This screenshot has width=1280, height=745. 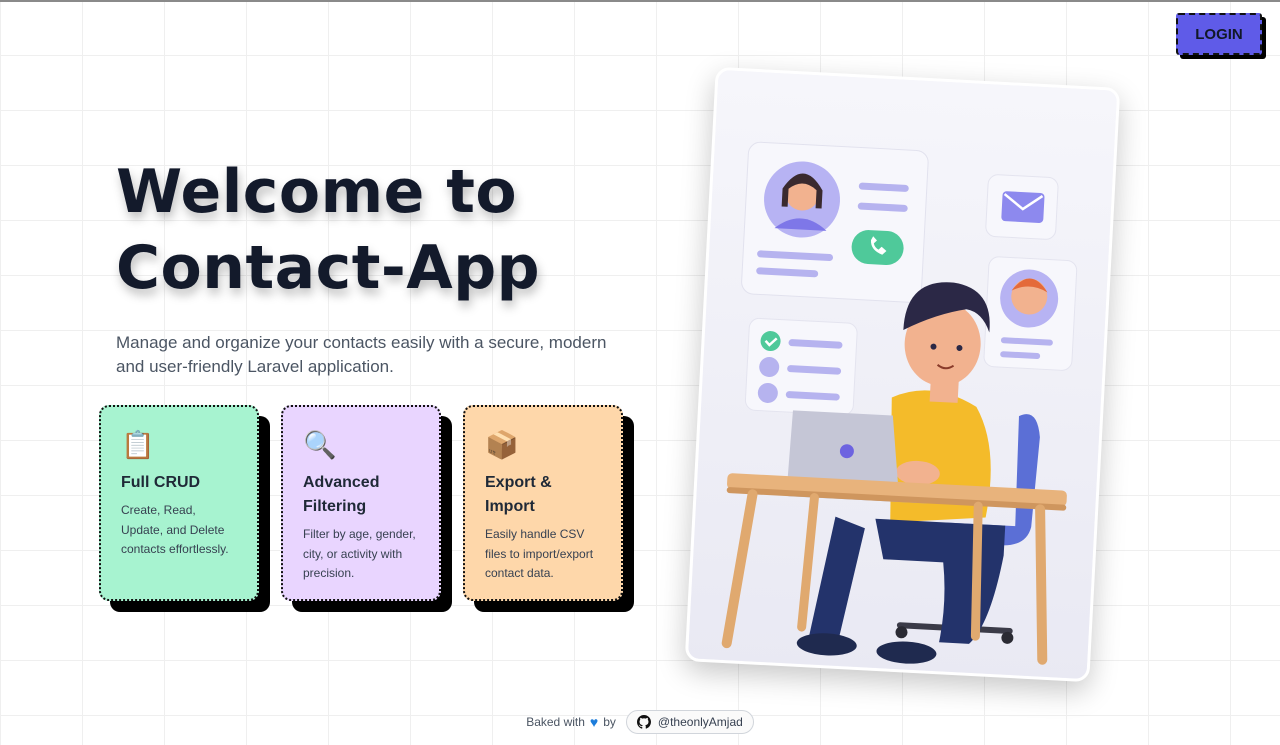 What do you see at coordinates (341, 494) in the screenshot?
I see `feature-title: Advanced Filtering` at bounding box center [341, 494].